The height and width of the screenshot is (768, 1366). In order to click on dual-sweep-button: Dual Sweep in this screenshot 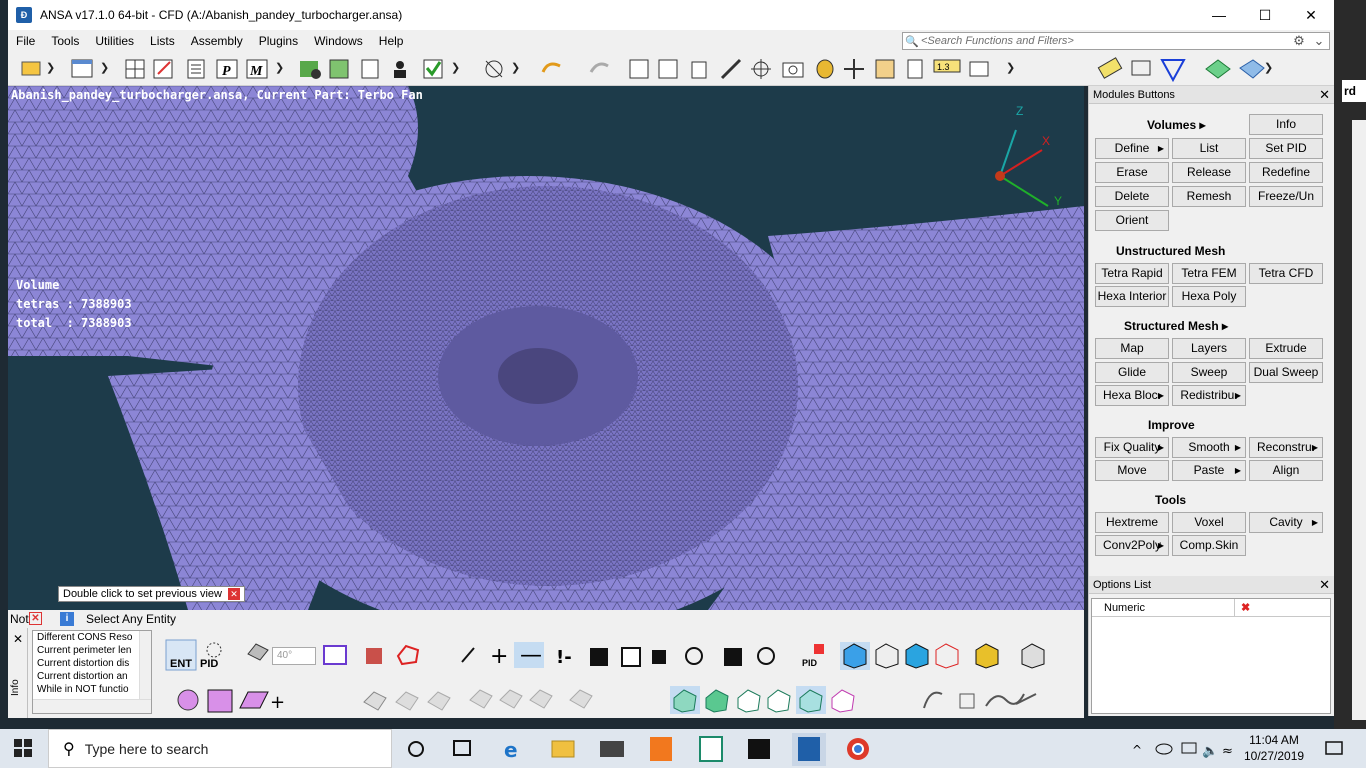, I will do `click(1286, 372)`.